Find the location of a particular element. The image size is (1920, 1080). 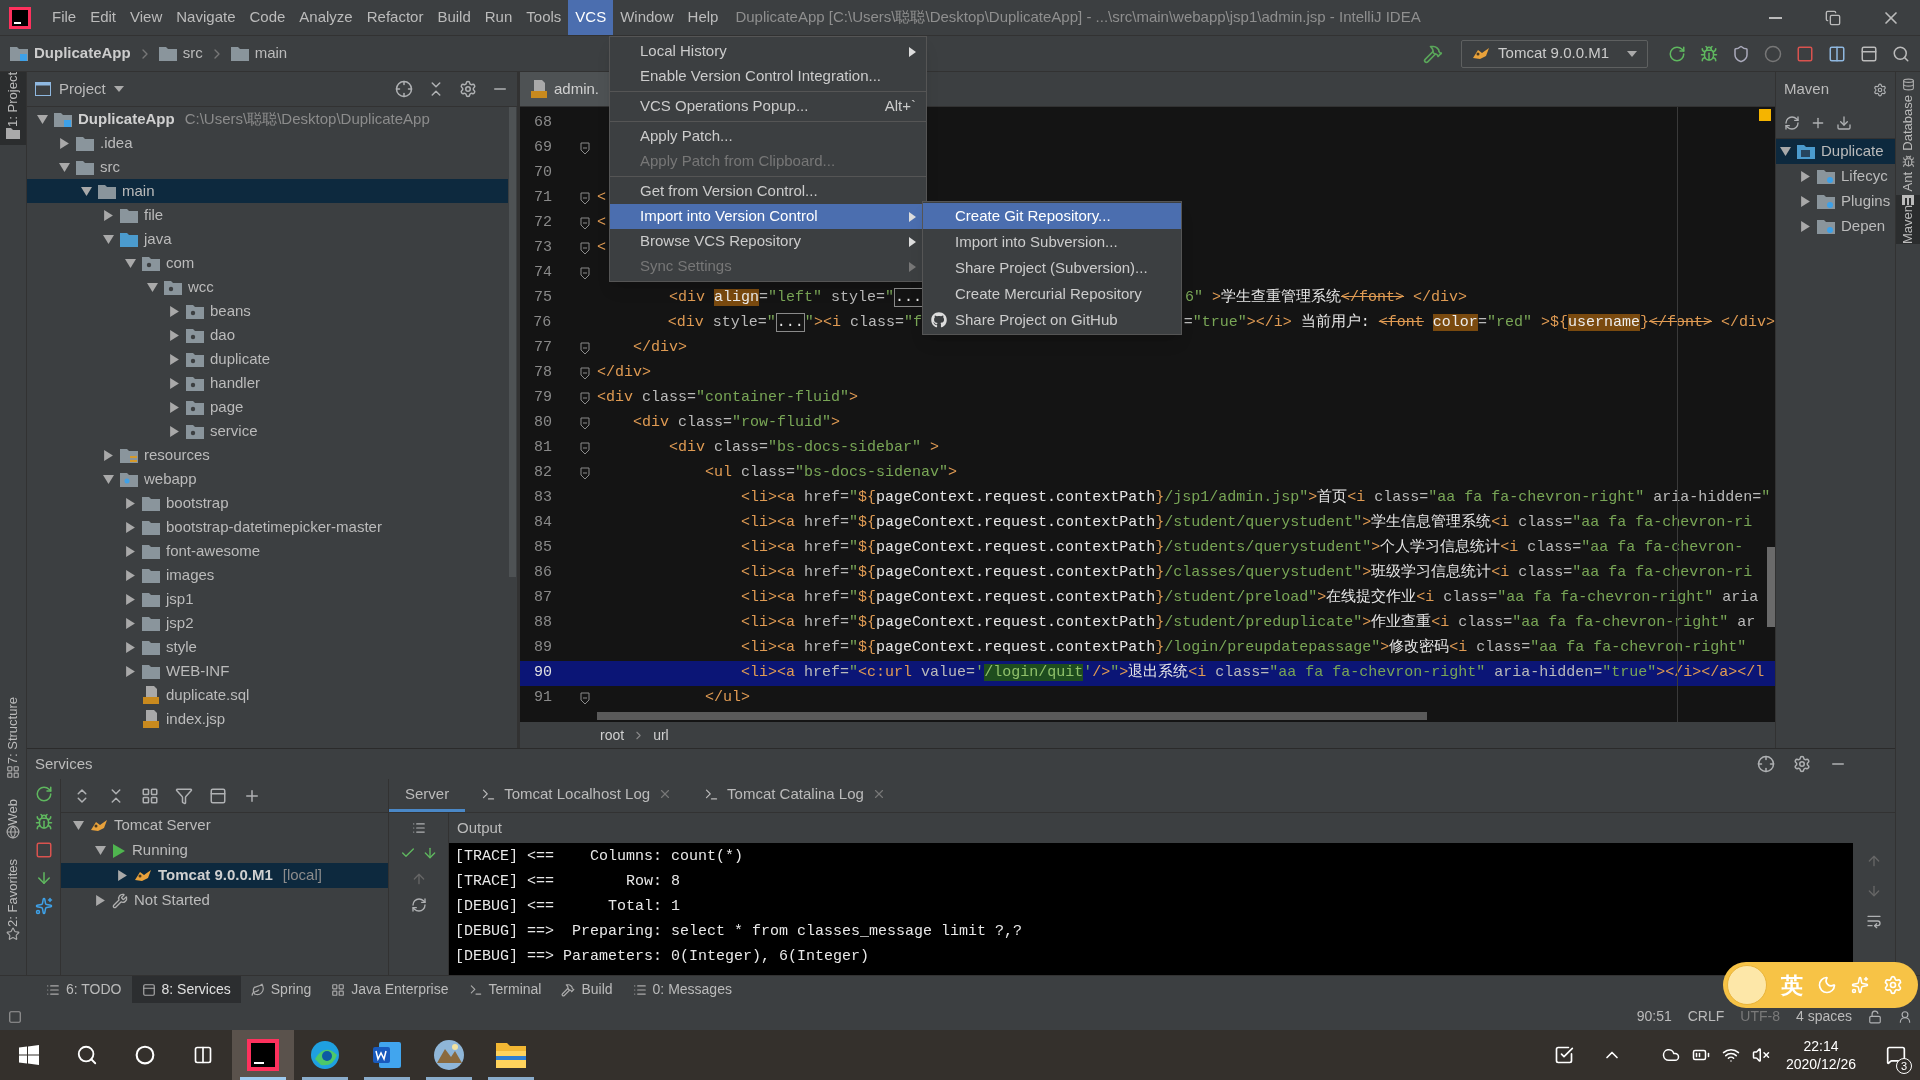

tree-item: .idea is located at coordinates (267, 143).